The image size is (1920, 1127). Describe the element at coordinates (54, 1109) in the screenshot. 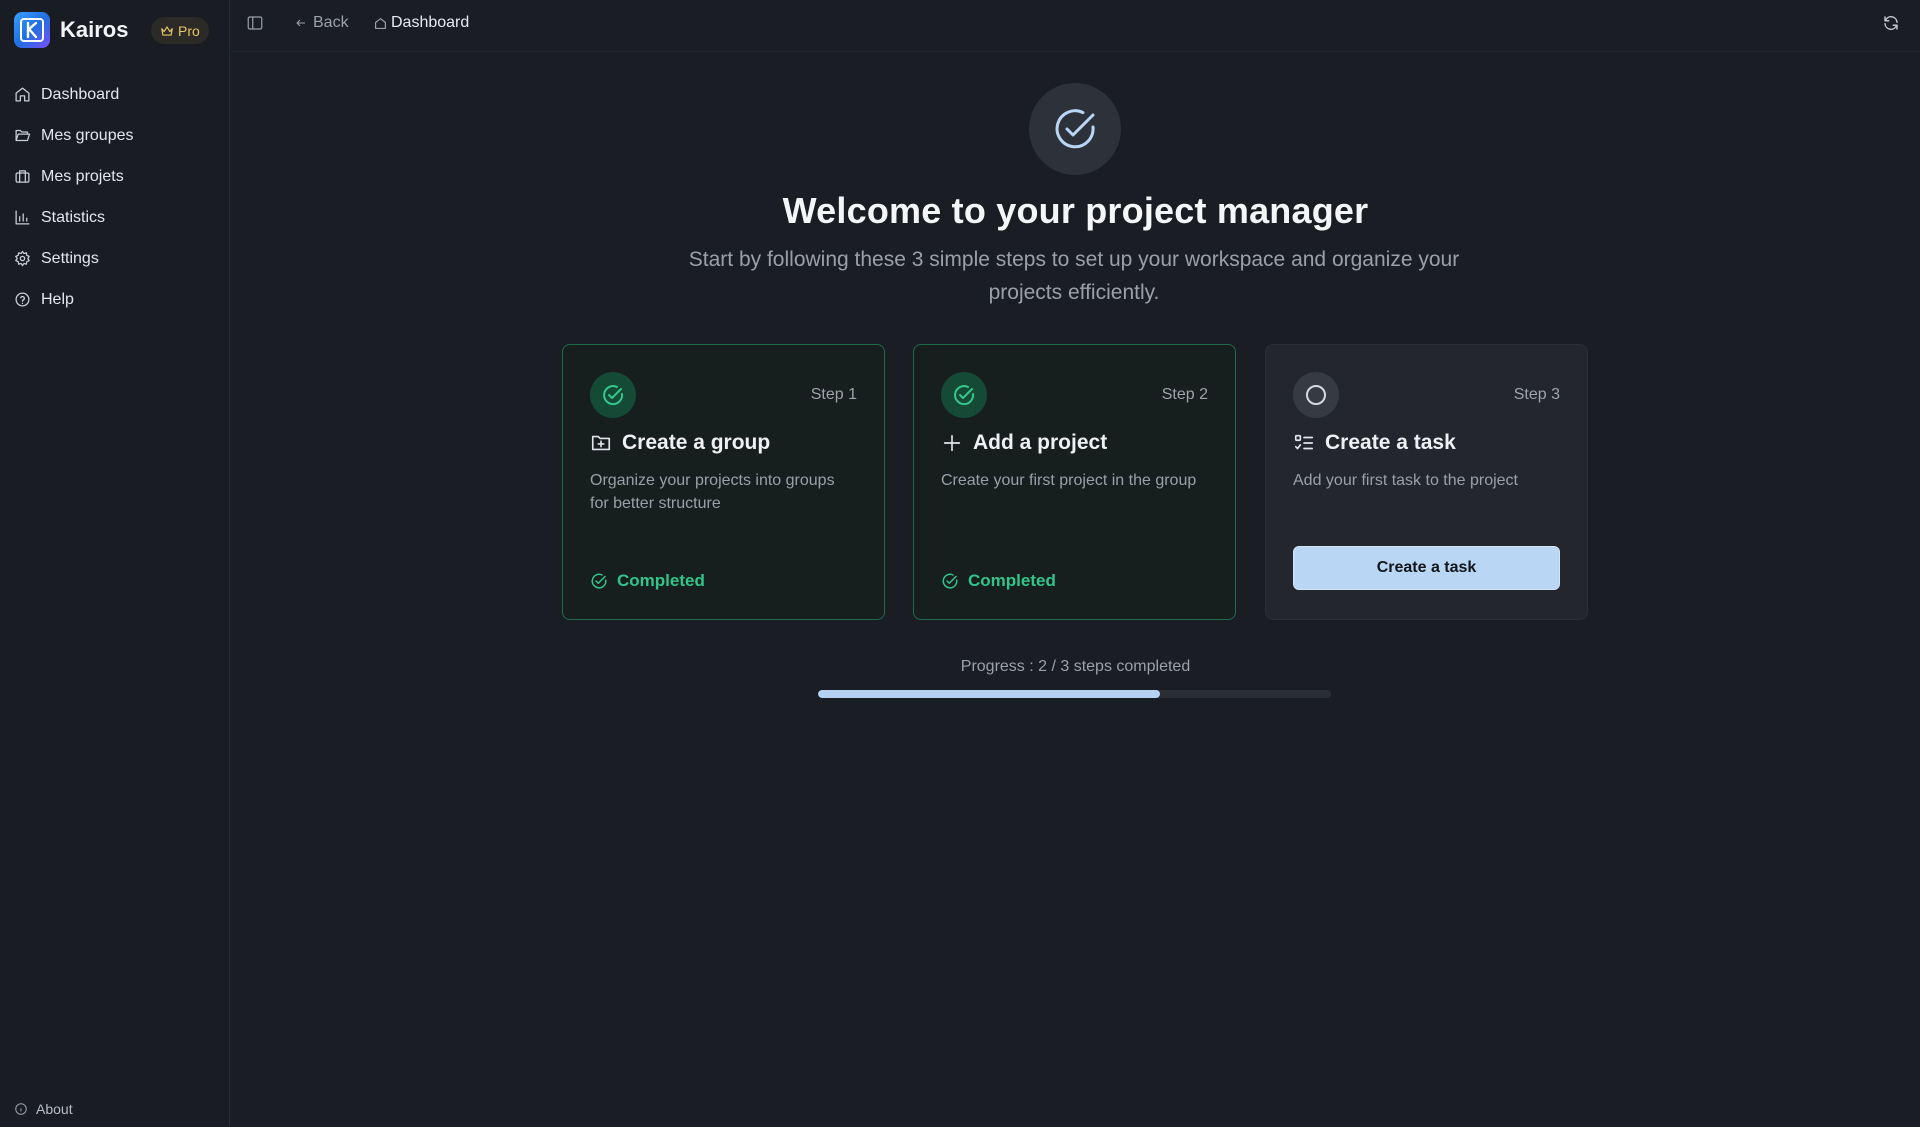

I see `about-label: About` at that location.